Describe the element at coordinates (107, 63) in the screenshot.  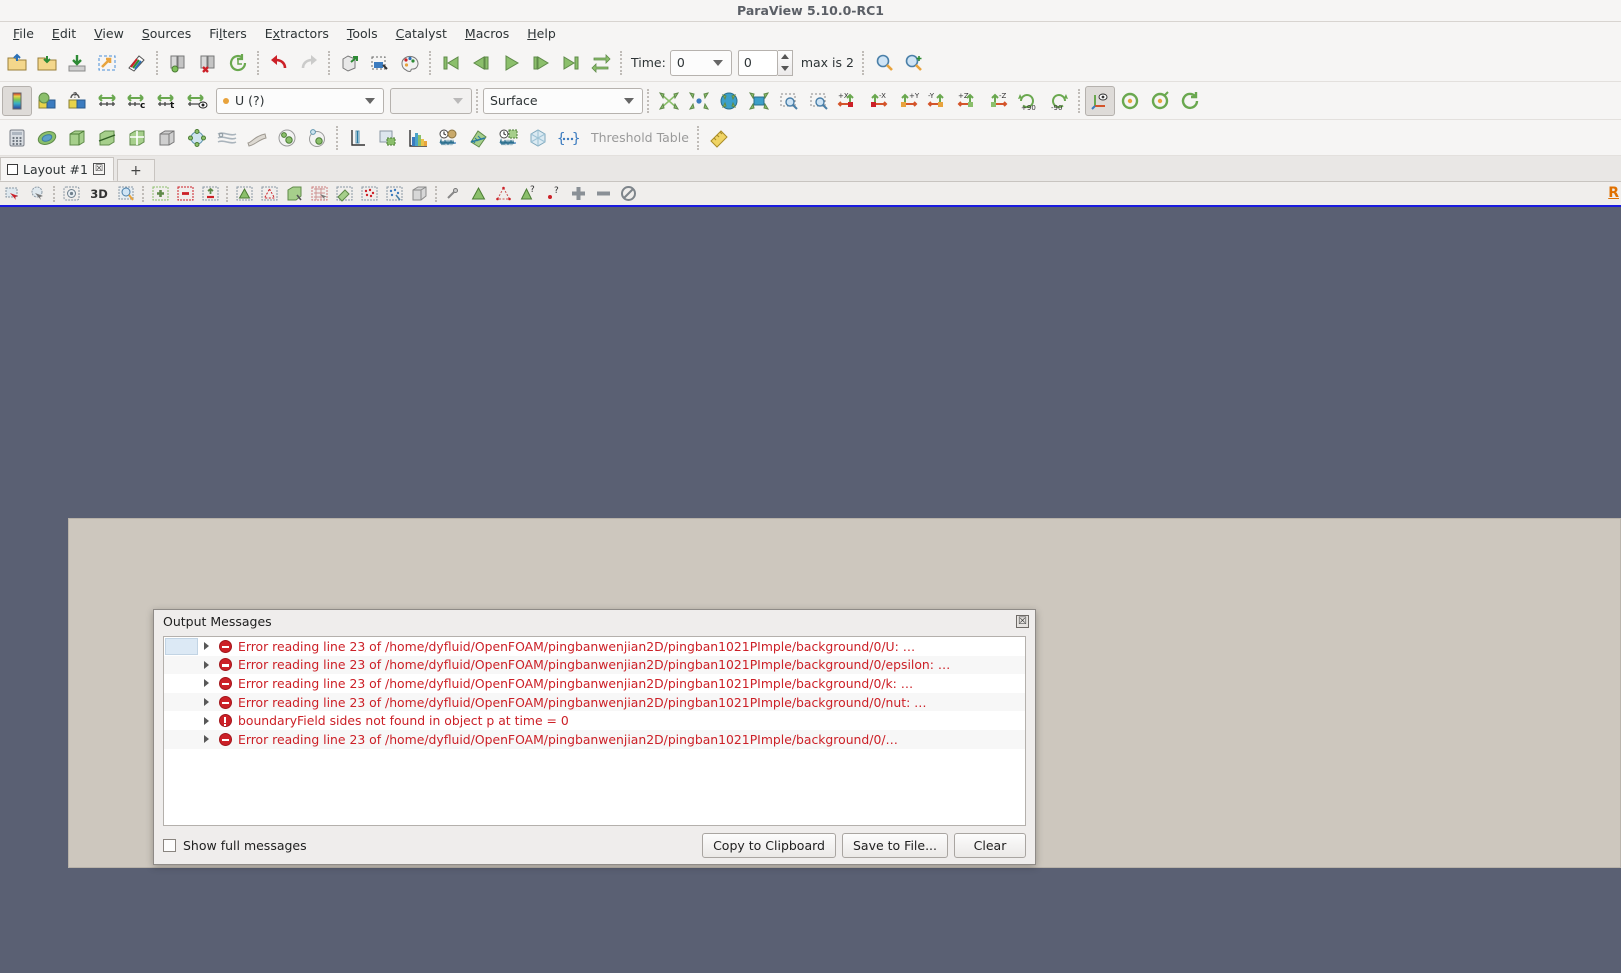
I see `save-state-icon` at that location.